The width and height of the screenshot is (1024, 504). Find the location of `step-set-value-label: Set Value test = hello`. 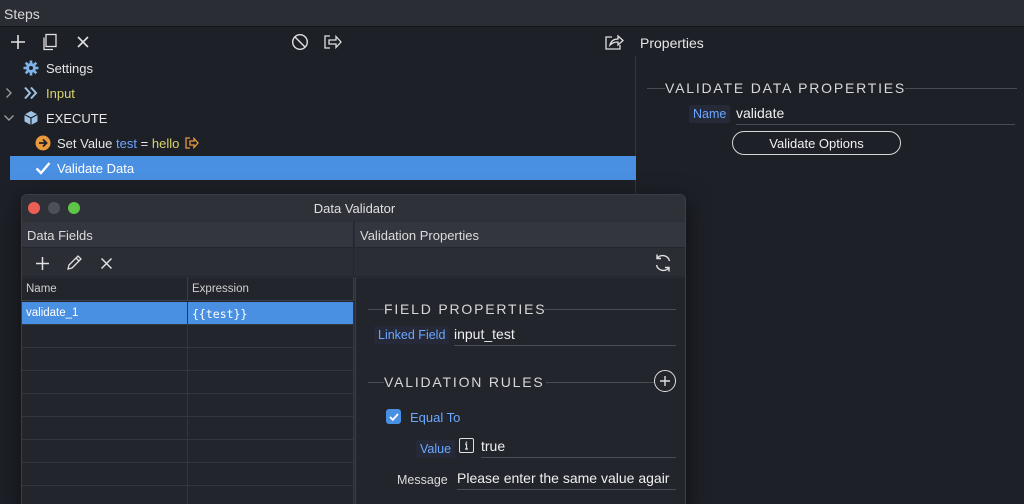

step-set-value-label: Set Value test = hello is located at coordinates (128, 143).